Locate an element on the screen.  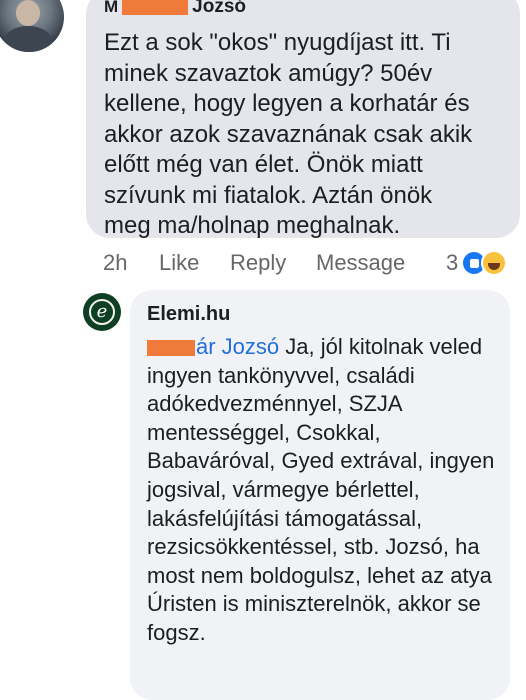
avatar-head is located at coordinates (28, 13).